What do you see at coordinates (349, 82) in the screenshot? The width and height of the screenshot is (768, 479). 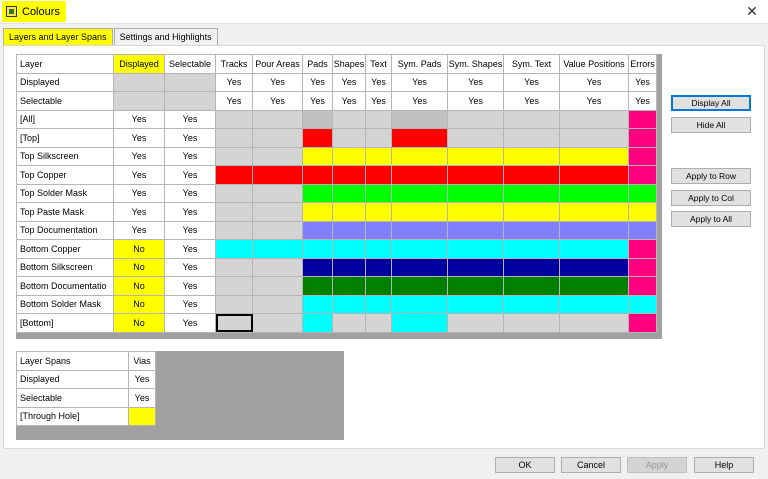 I see `displayed-shapes-cell: Yes` at bounding box center [349, 82].